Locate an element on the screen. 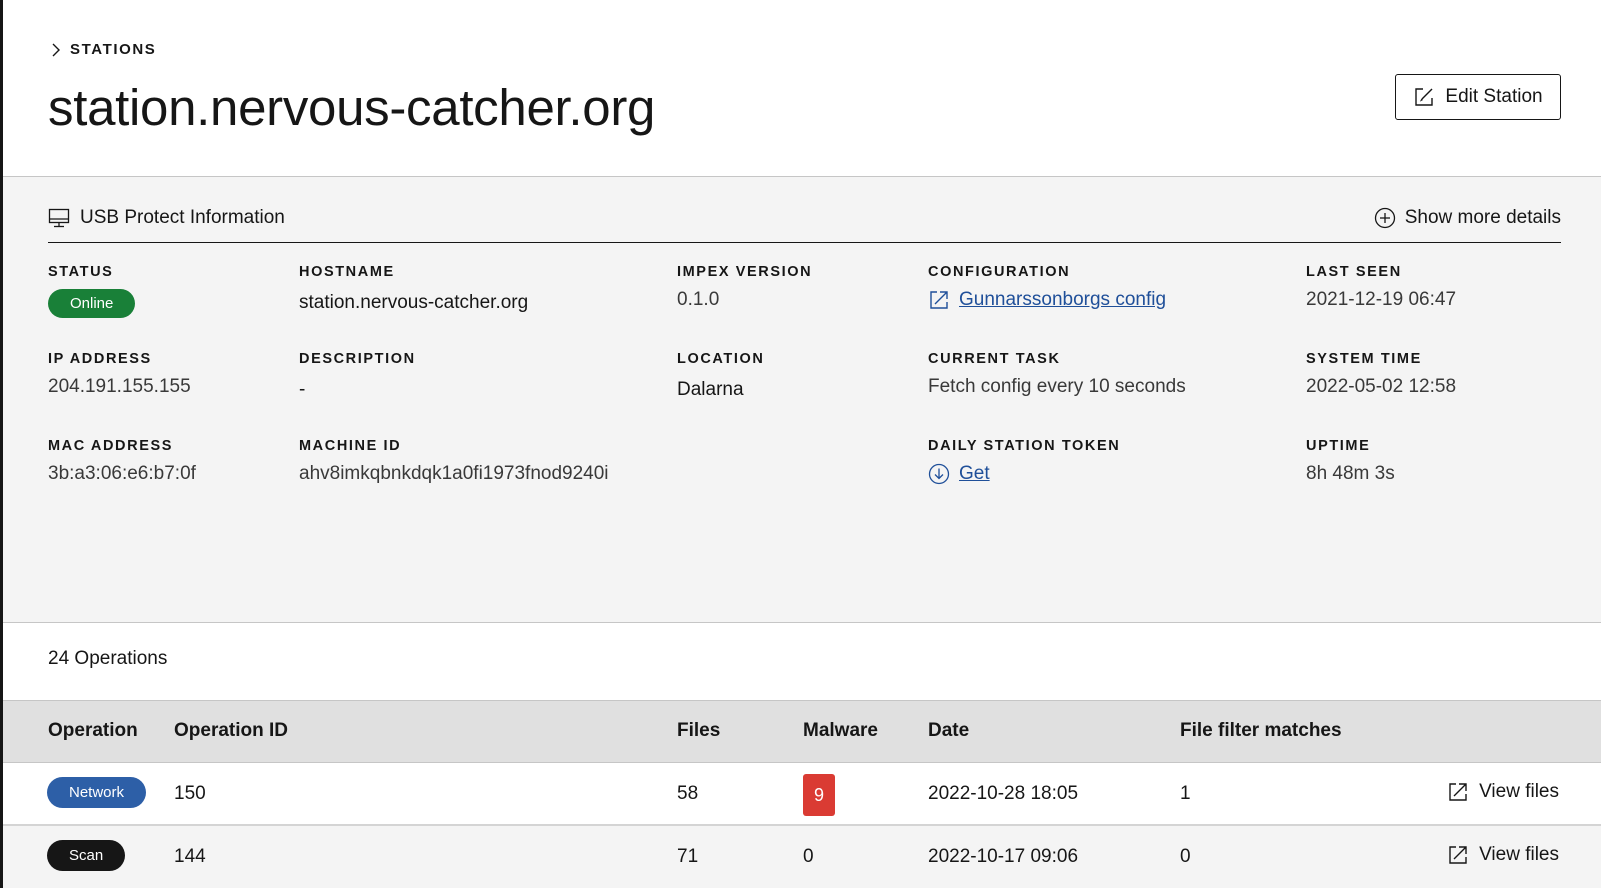 This screenshot has height=888, width=1601. hostname-field: HOSTNAME station.nervous-catcher.org is located at coordinates (413, 289).